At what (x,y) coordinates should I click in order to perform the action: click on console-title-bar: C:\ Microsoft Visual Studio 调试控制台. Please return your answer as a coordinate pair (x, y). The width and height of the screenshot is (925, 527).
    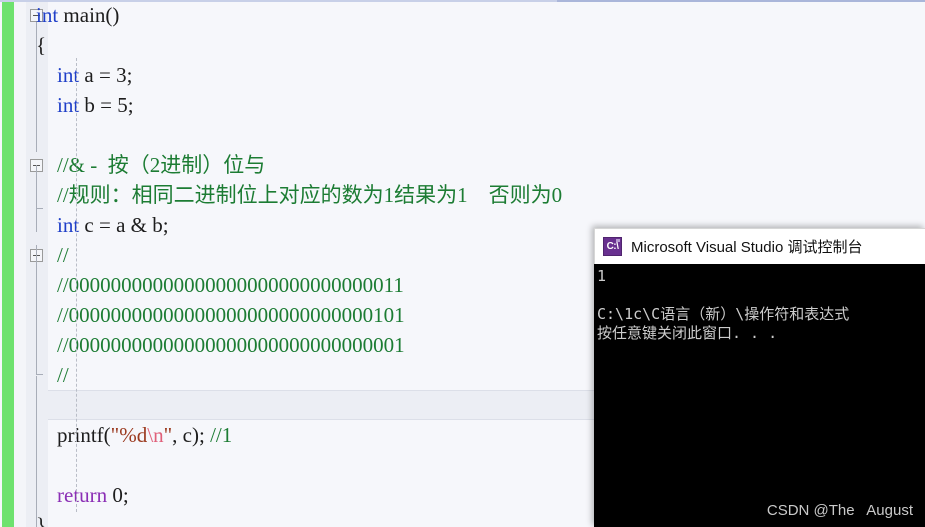
    Looking at the image, I should click on (759, 246).